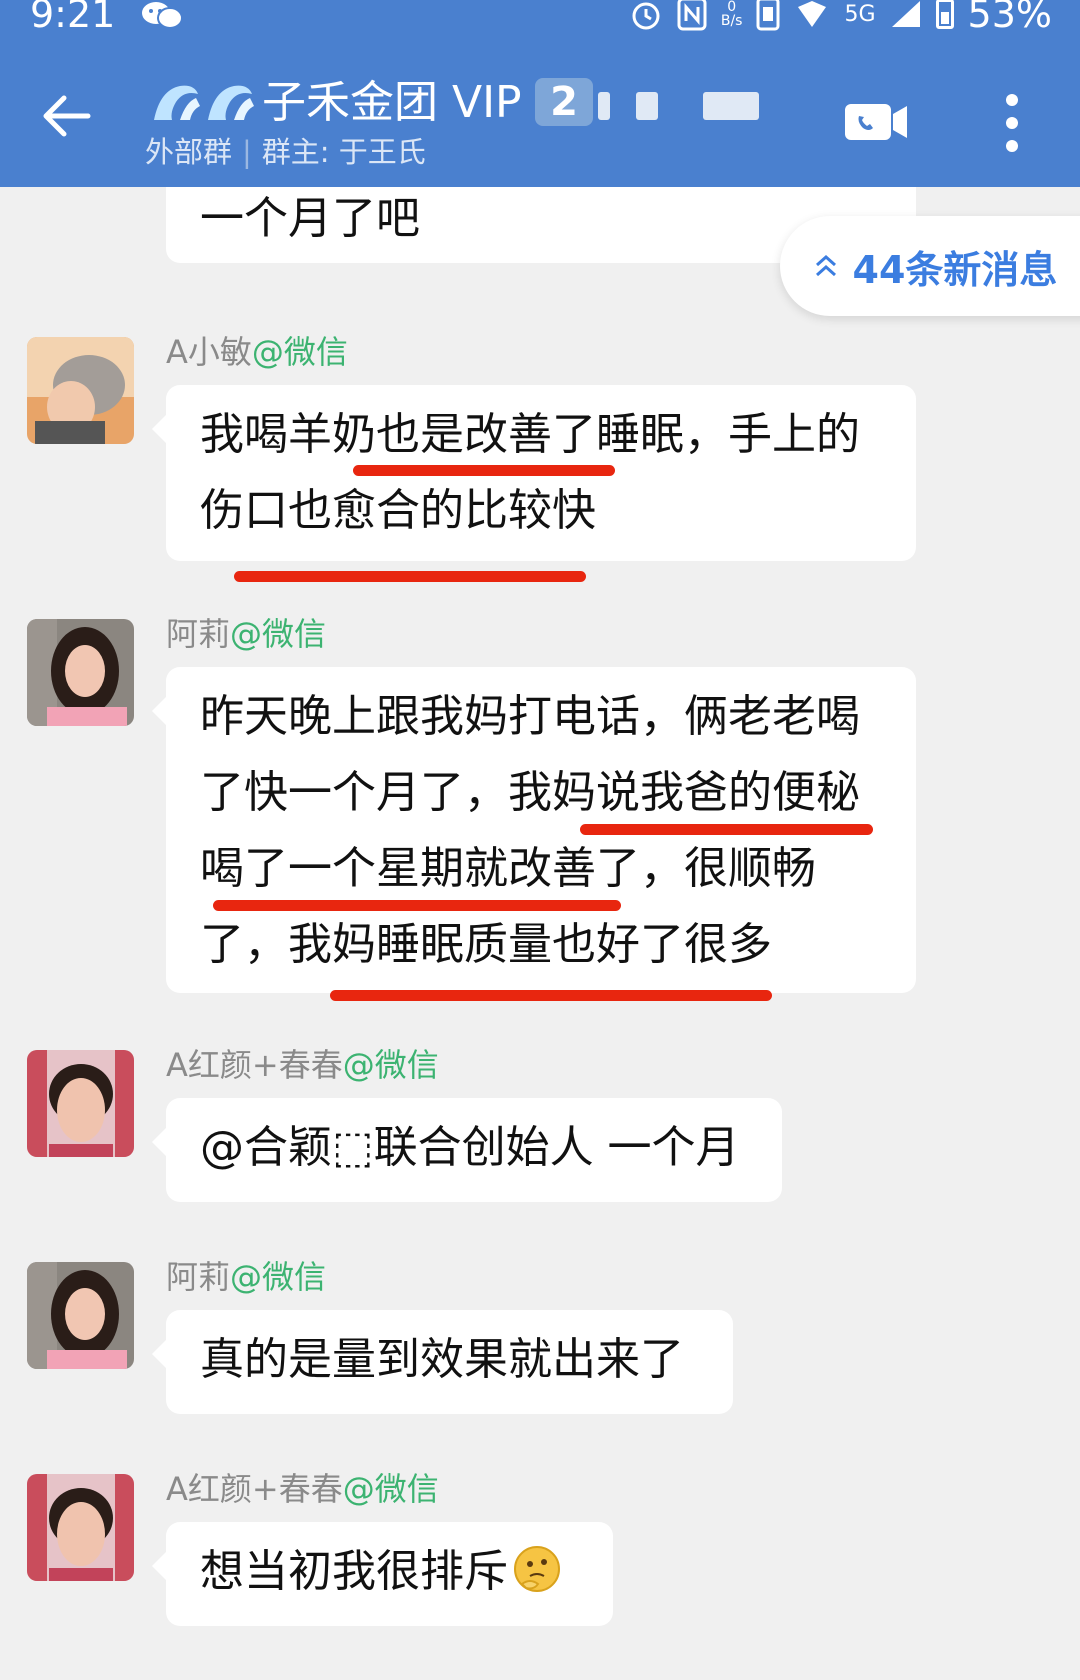 This screenshot has width=1080, height=1680. I want to click on message-line: 我喝羊奶也是改善了睡眠，手上的, so click(530, 434).